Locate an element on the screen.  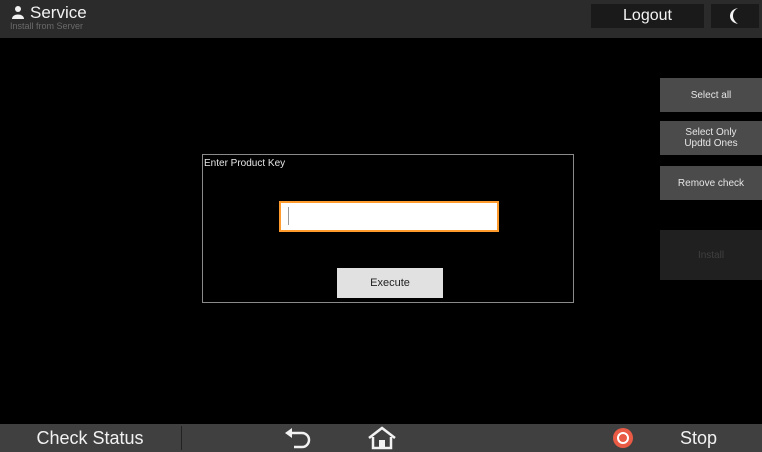
execute-label: Execute is located at coordinates (390, 283).